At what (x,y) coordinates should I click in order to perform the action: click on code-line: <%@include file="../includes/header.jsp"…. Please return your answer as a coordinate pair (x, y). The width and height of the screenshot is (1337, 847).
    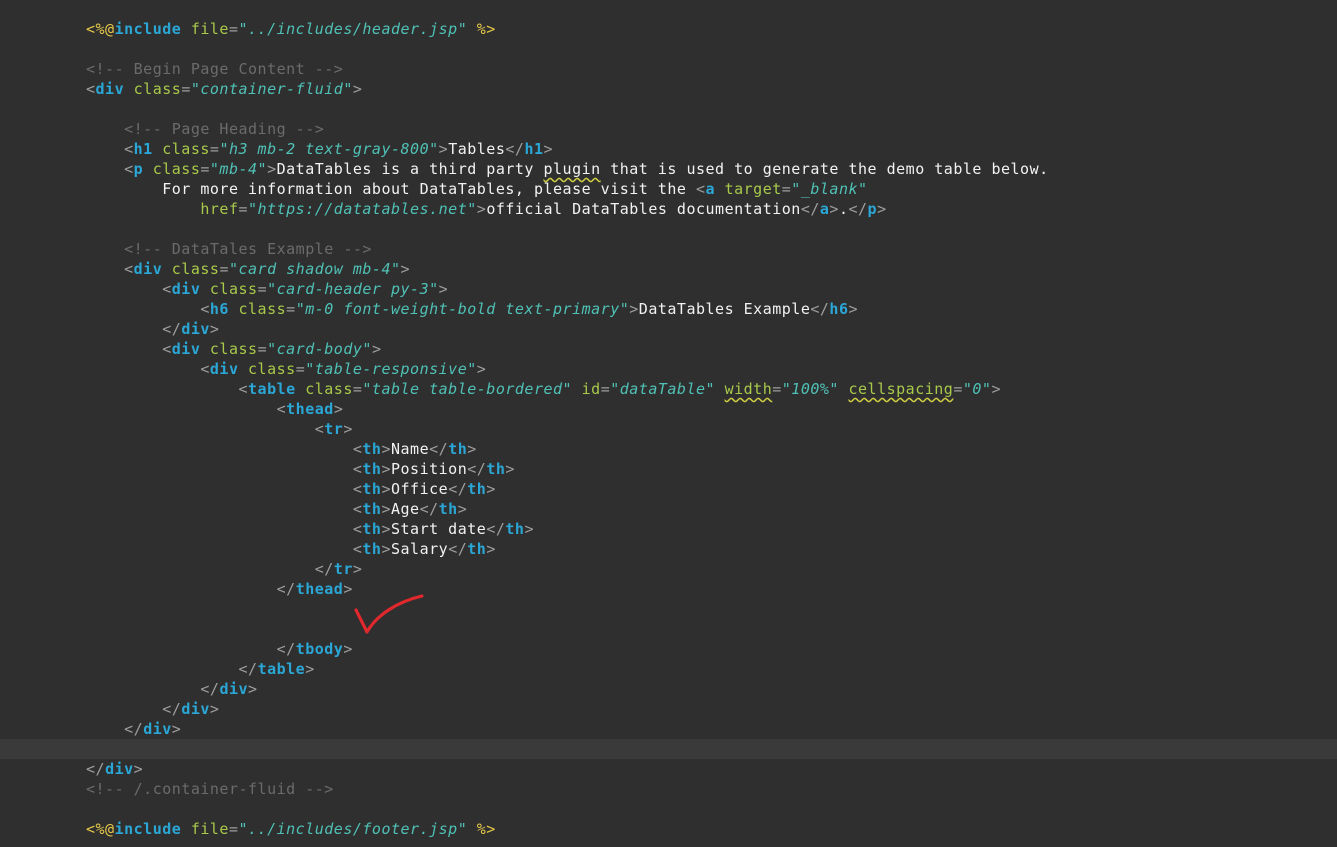
    Looking at the image, I should click on (567, 29).